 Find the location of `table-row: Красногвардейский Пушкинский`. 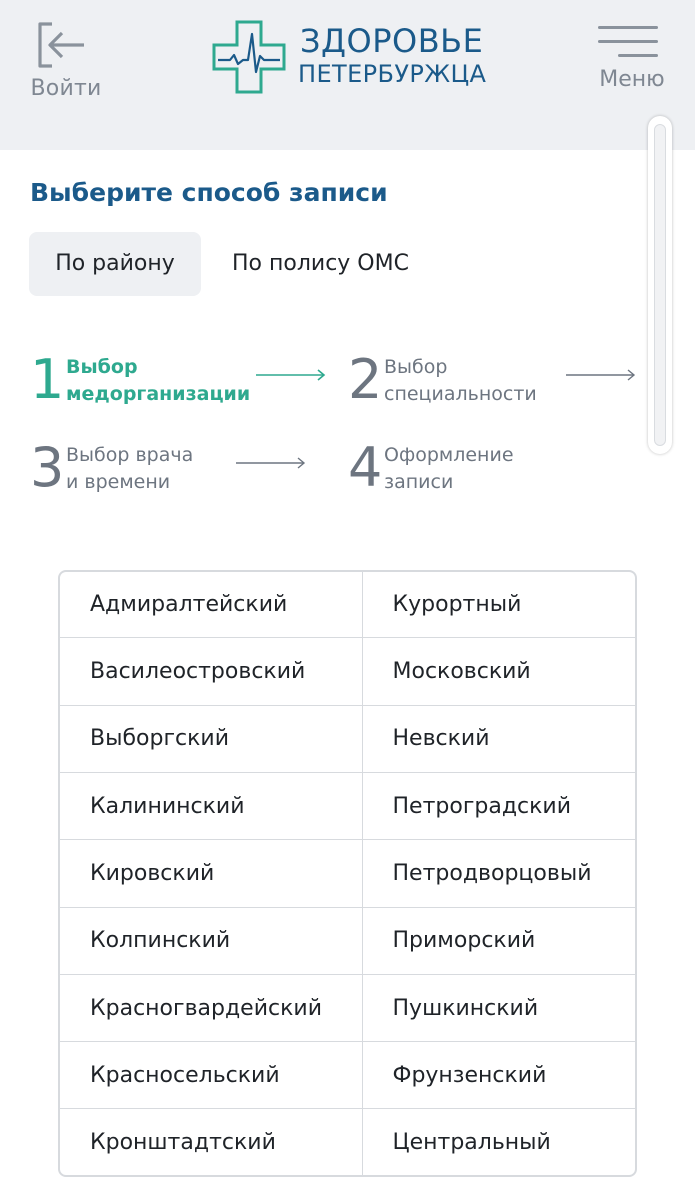

table-row: Красногвардейский Пушкинский is located at coordinates (347, 1008).